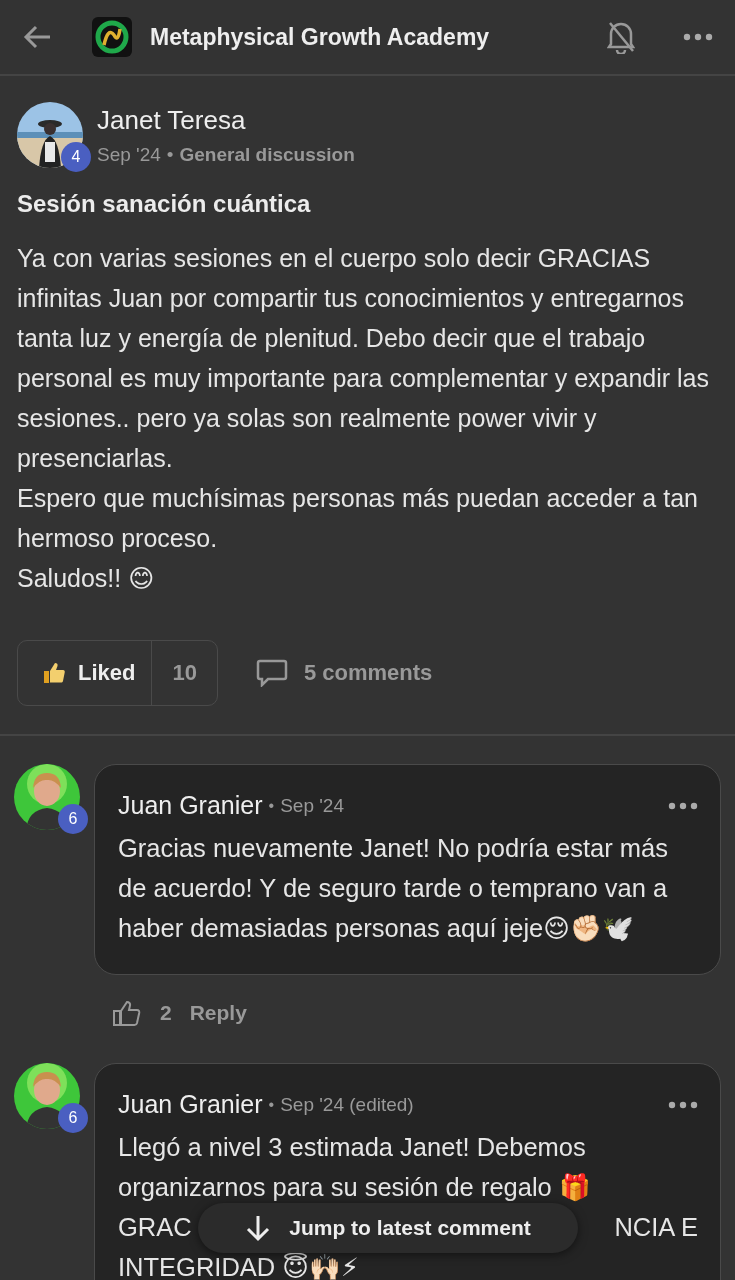 The image size is (735, 1280). Describe the element at coordinates (37, 37) in the screenshot. I see `back-icon` at that location.